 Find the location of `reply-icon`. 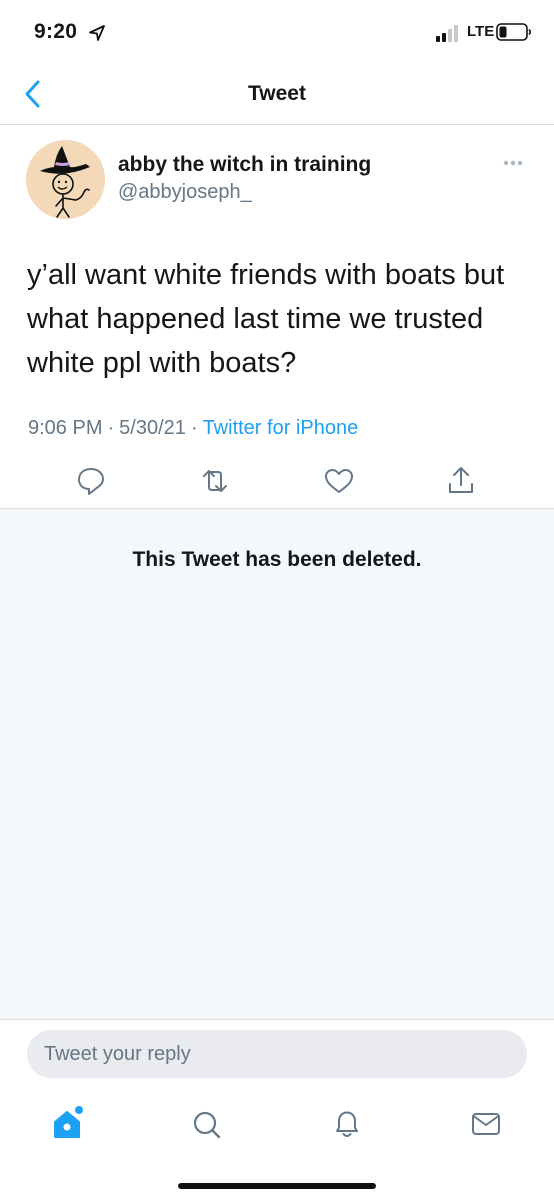

reply-icon is located at coordinates (91, 481).